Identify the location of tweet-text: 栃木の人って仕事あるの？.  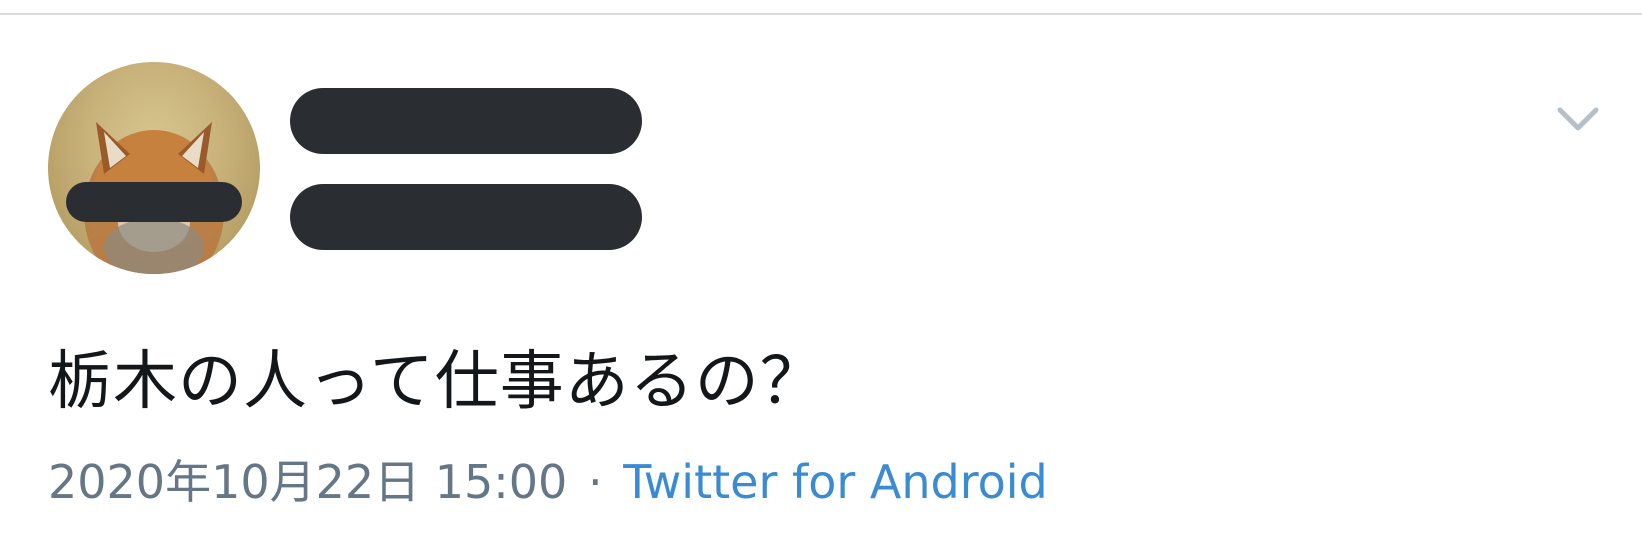
(436, 382).